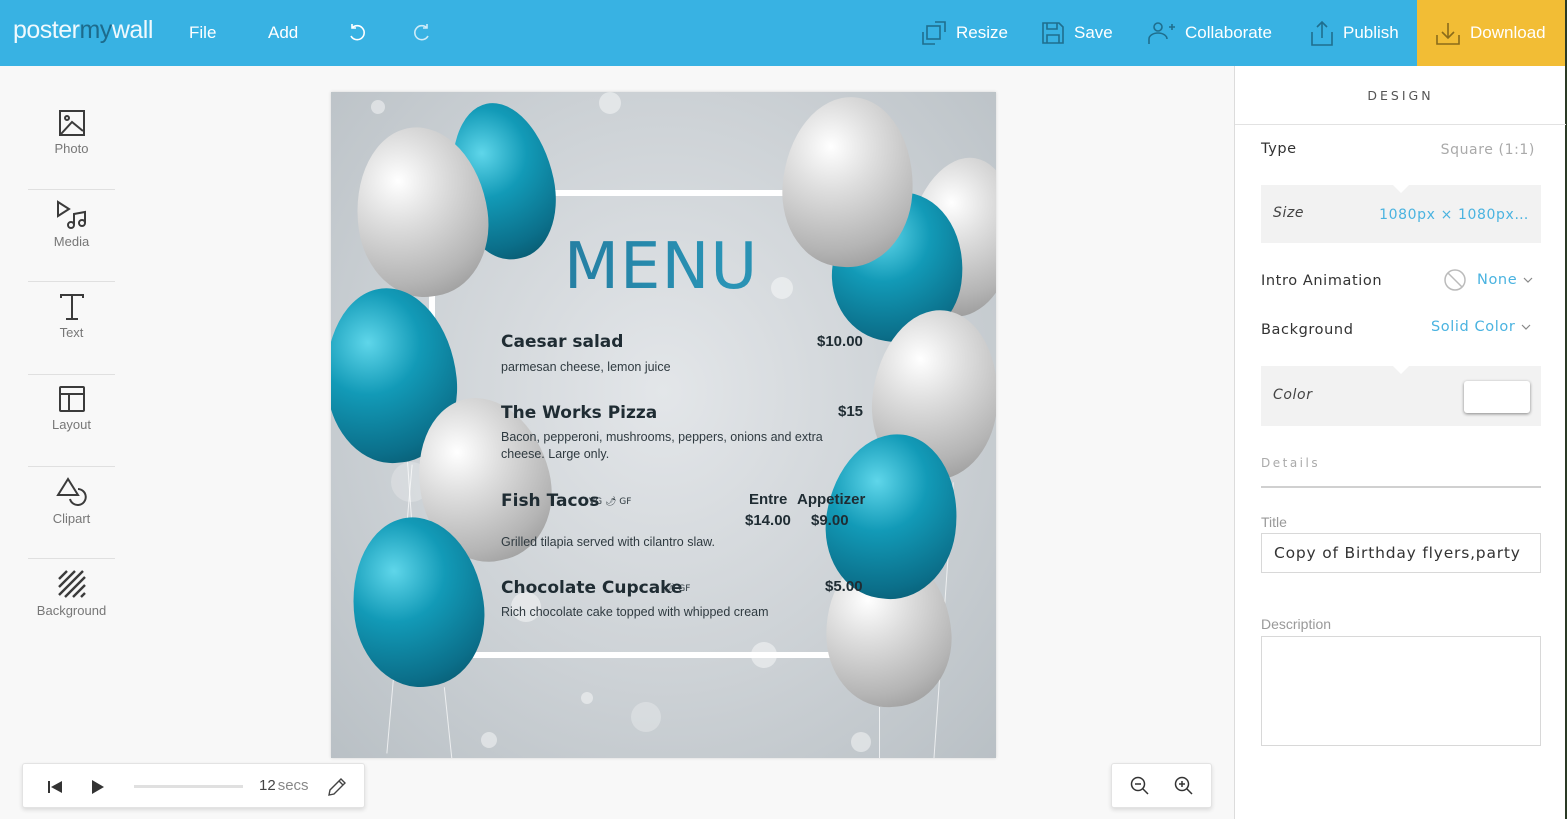 The width and height of the screenshot is (1567, 819). Describe the element at coordinates (844, 586) in the screenshot. I see `menu-item-price: $5.00` at that location.